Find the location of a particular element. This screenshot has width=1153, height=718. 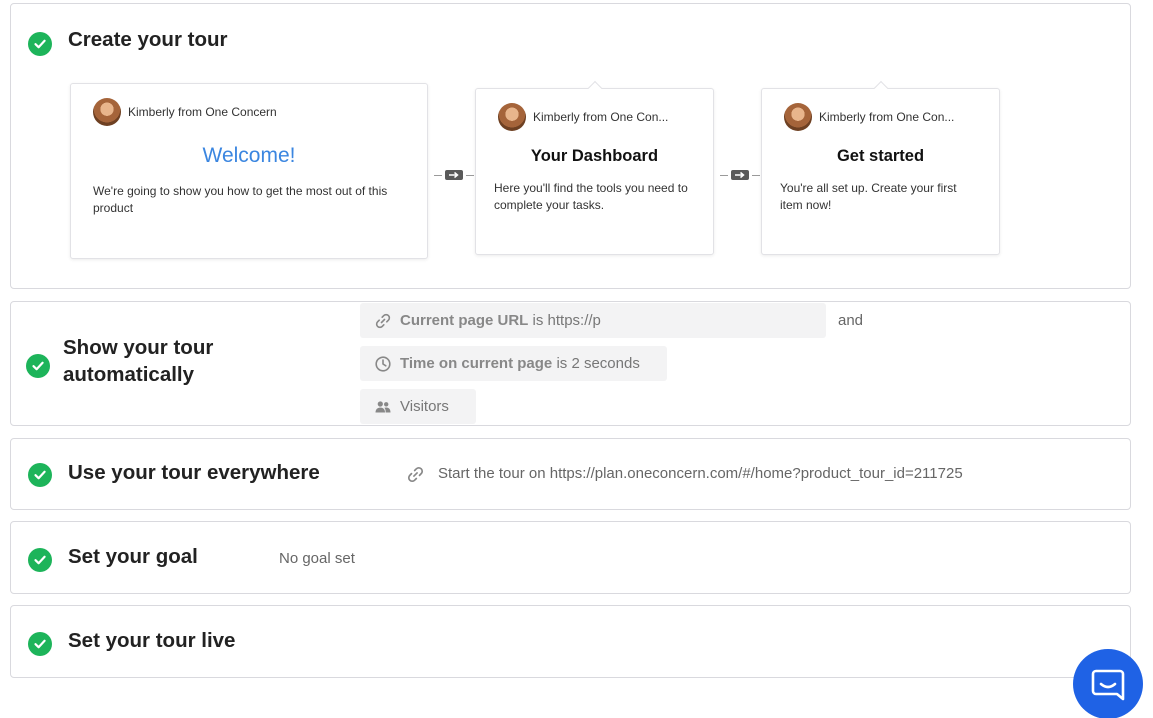

section-title: Set your tour live is located at coordinates (152, 640).